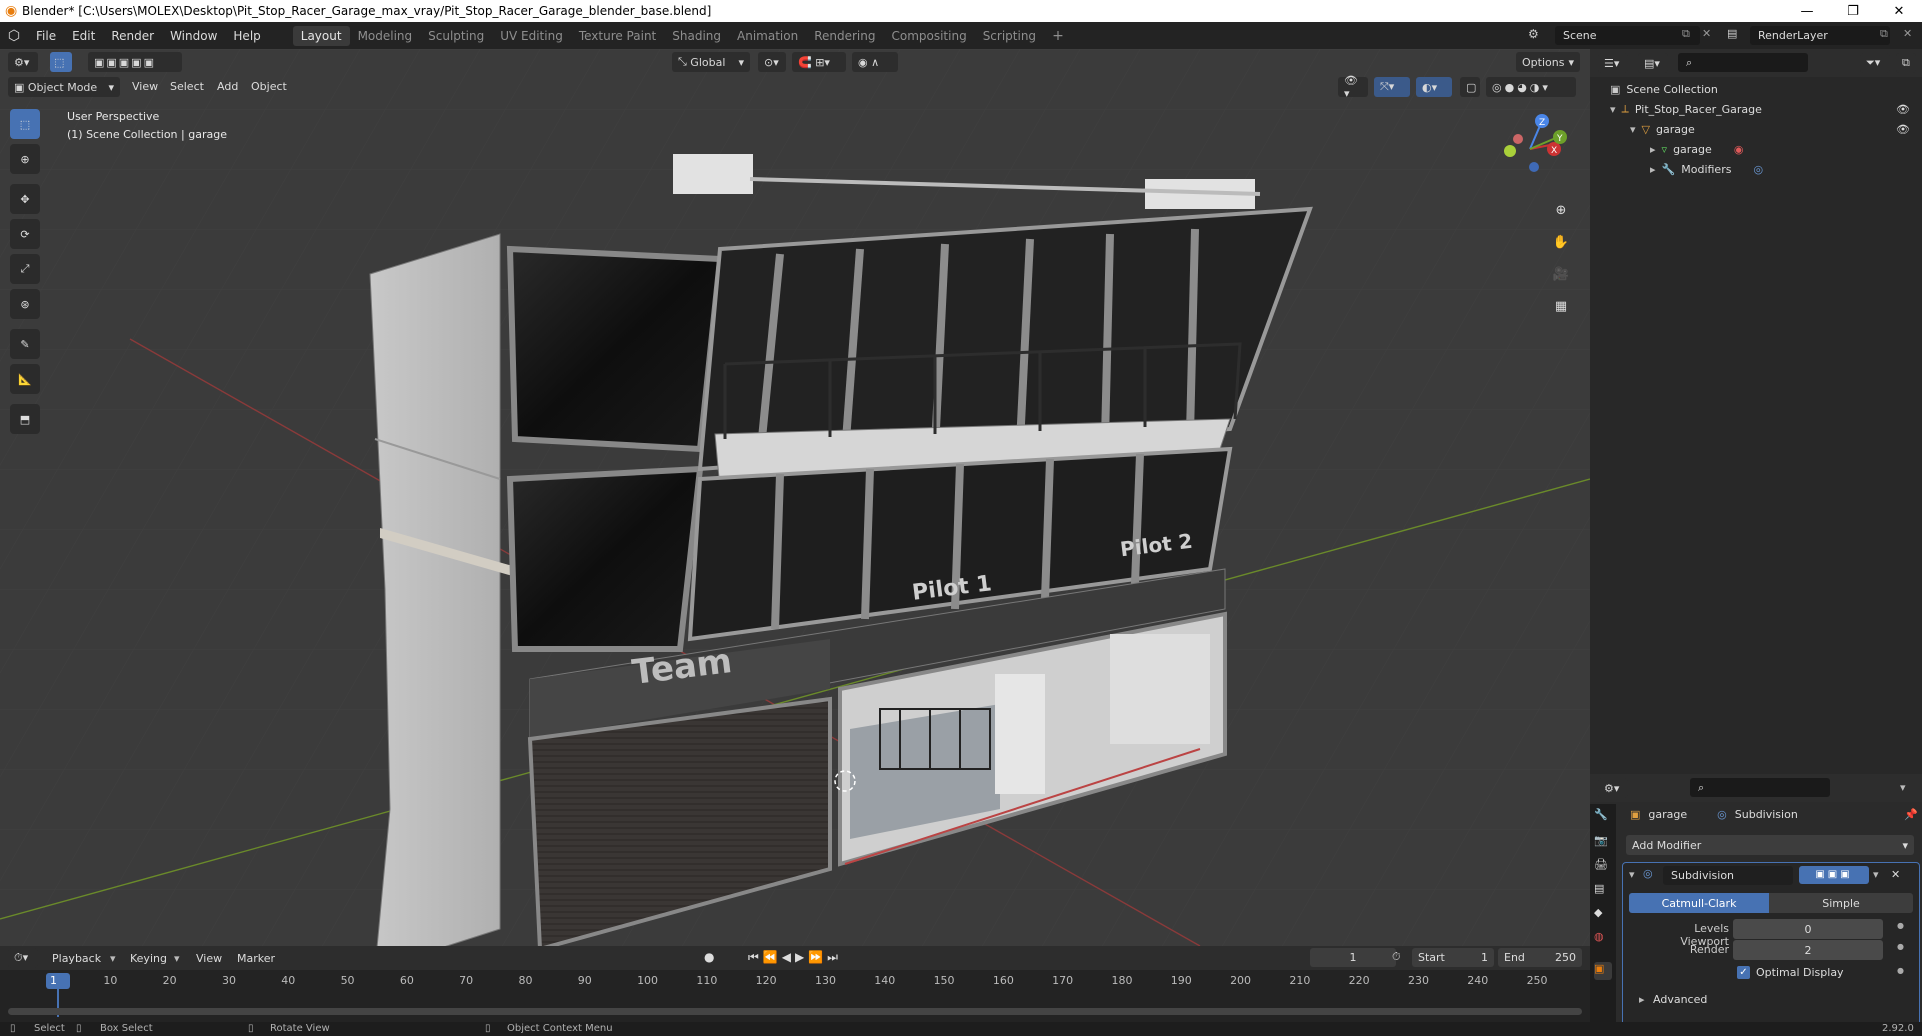  What do you see at coordinates (1613, 788) in the screenshot?
I see `properties-editor-type-icon: ⚙▾` at bounding box center [1613, 788].